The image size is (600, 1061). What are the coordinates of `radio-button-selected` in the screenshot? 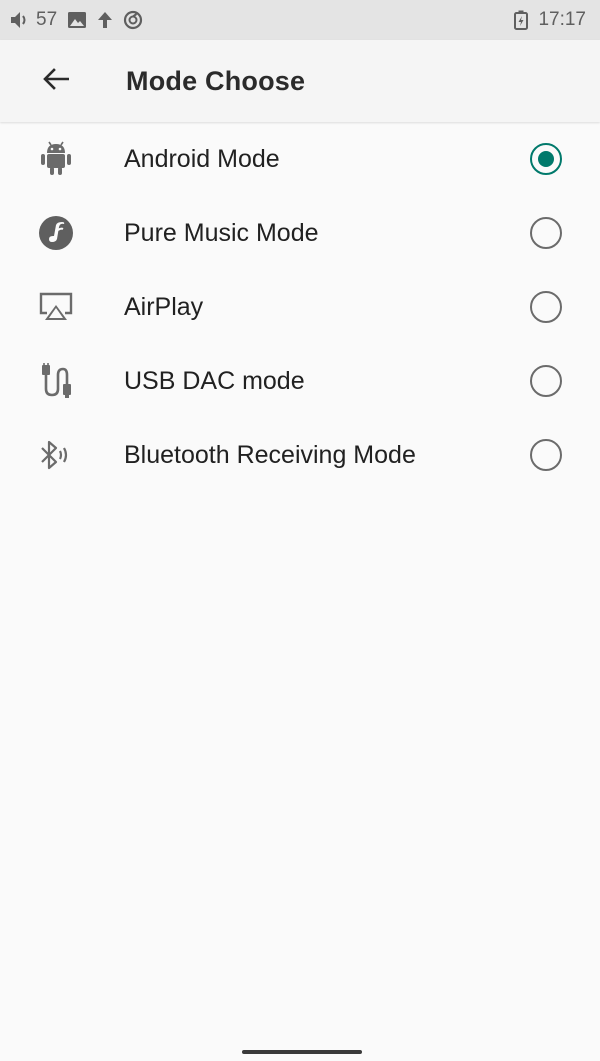 It's located at (546, 159).